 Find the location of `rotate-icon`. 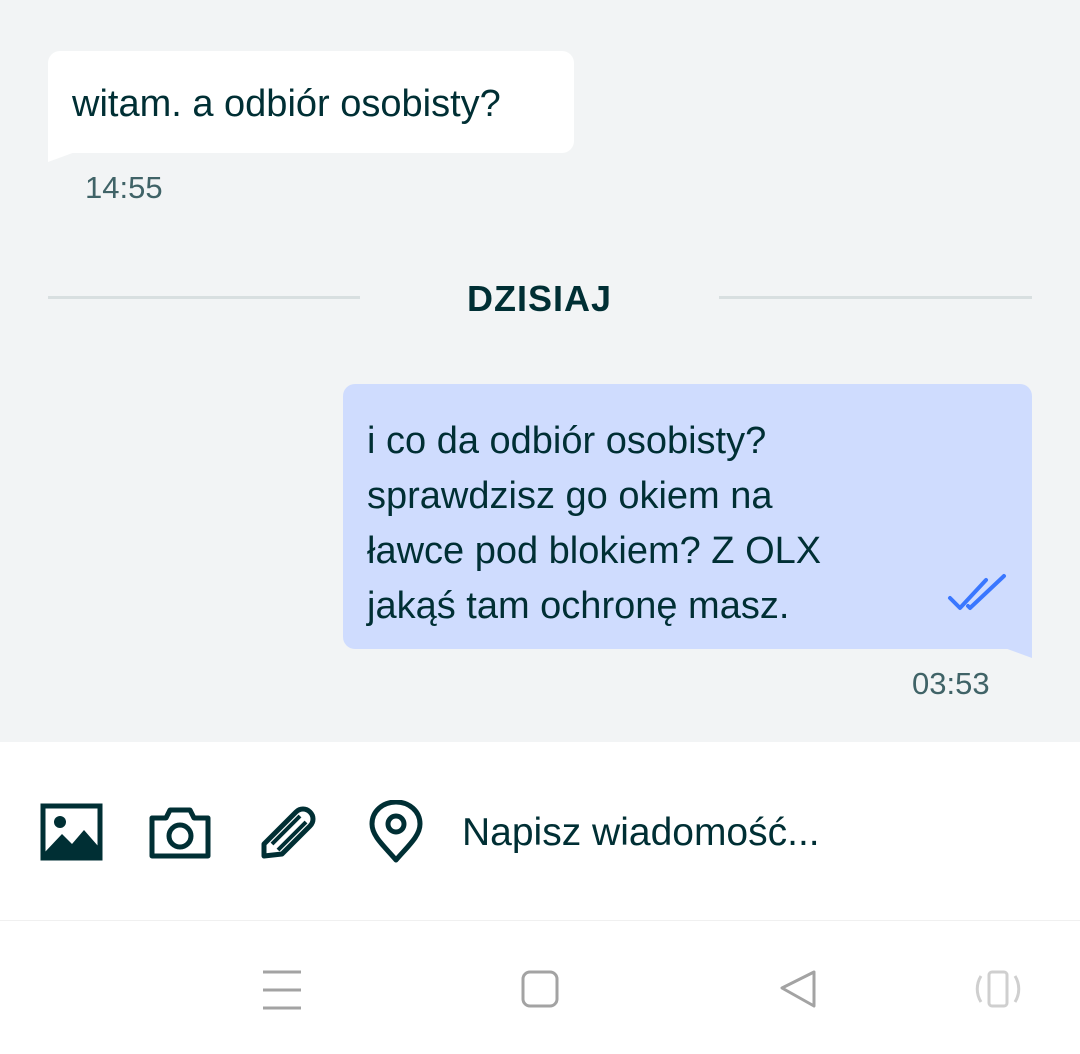

rotate-icon is located at coordinates (998, 990).